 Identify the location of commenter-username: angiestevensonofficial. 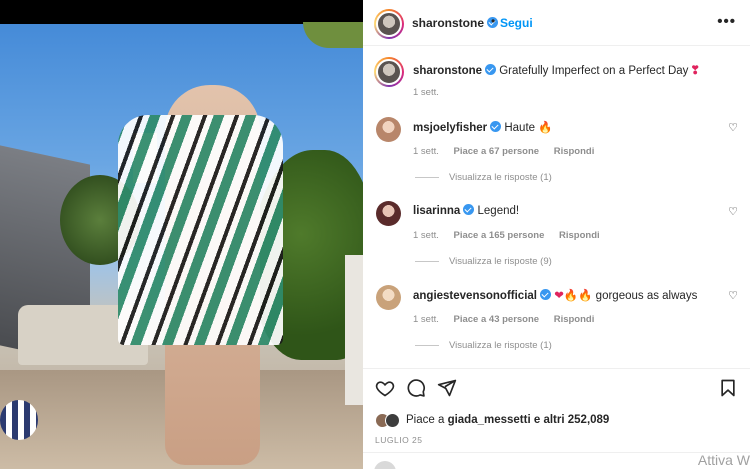
(475, 296).